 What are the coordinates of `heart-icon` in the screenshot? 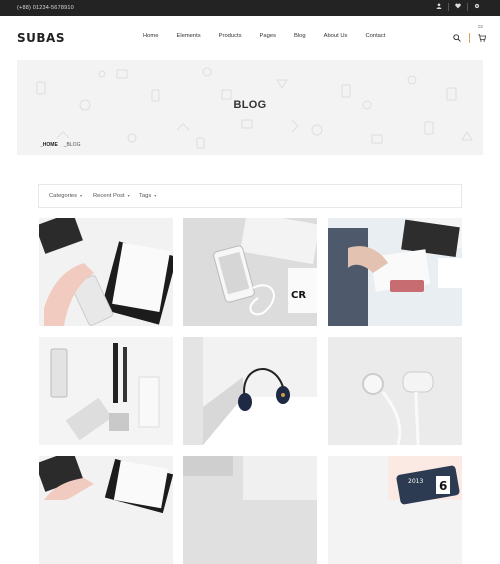 It's located at (458, 7).